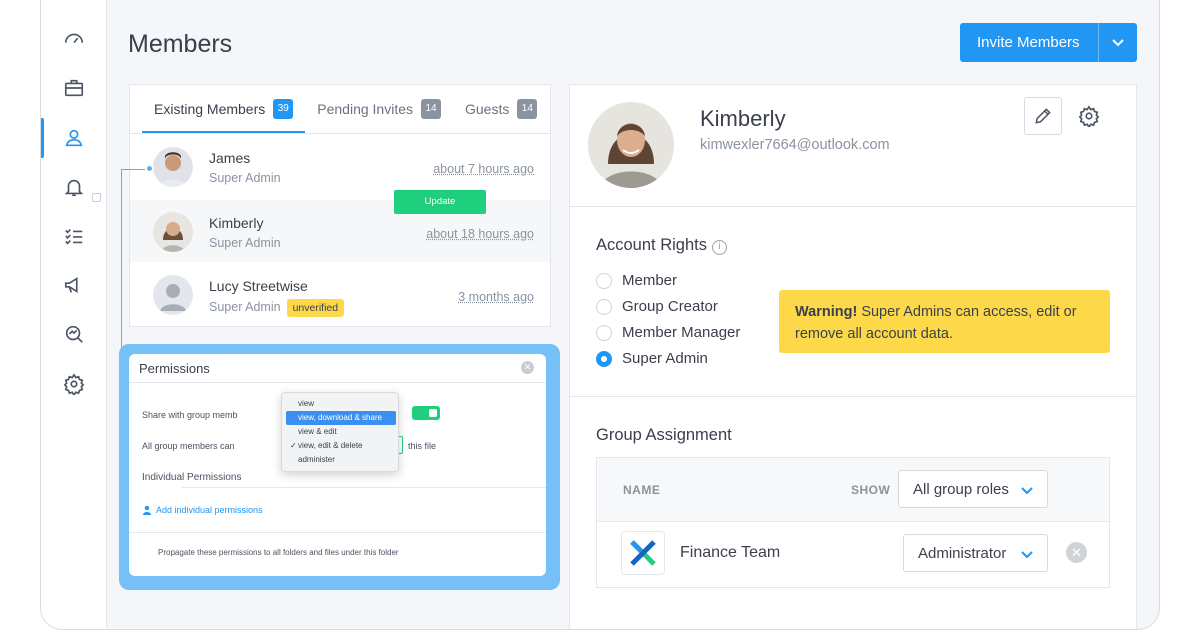 Image resolution: width=1200 pixels, height=630 pixels. I want to click on add-individual-permissions-link: Add individual permissions, so click(202, 510).